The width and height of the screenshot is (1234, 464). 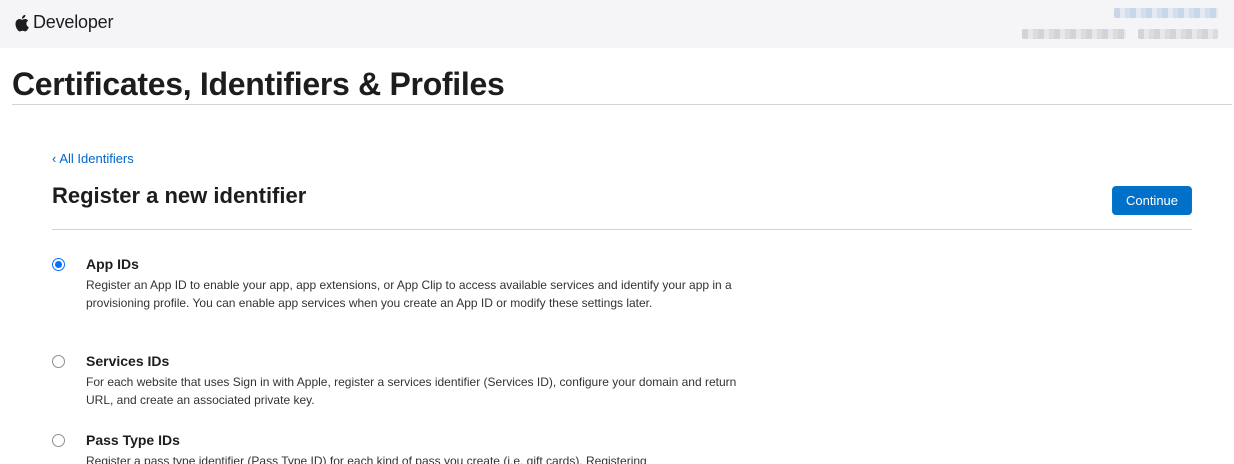 What do you see at coordinates (58, 361) in the screenshot?
I see `radio-services-ids` at bounding box center [58, 361].